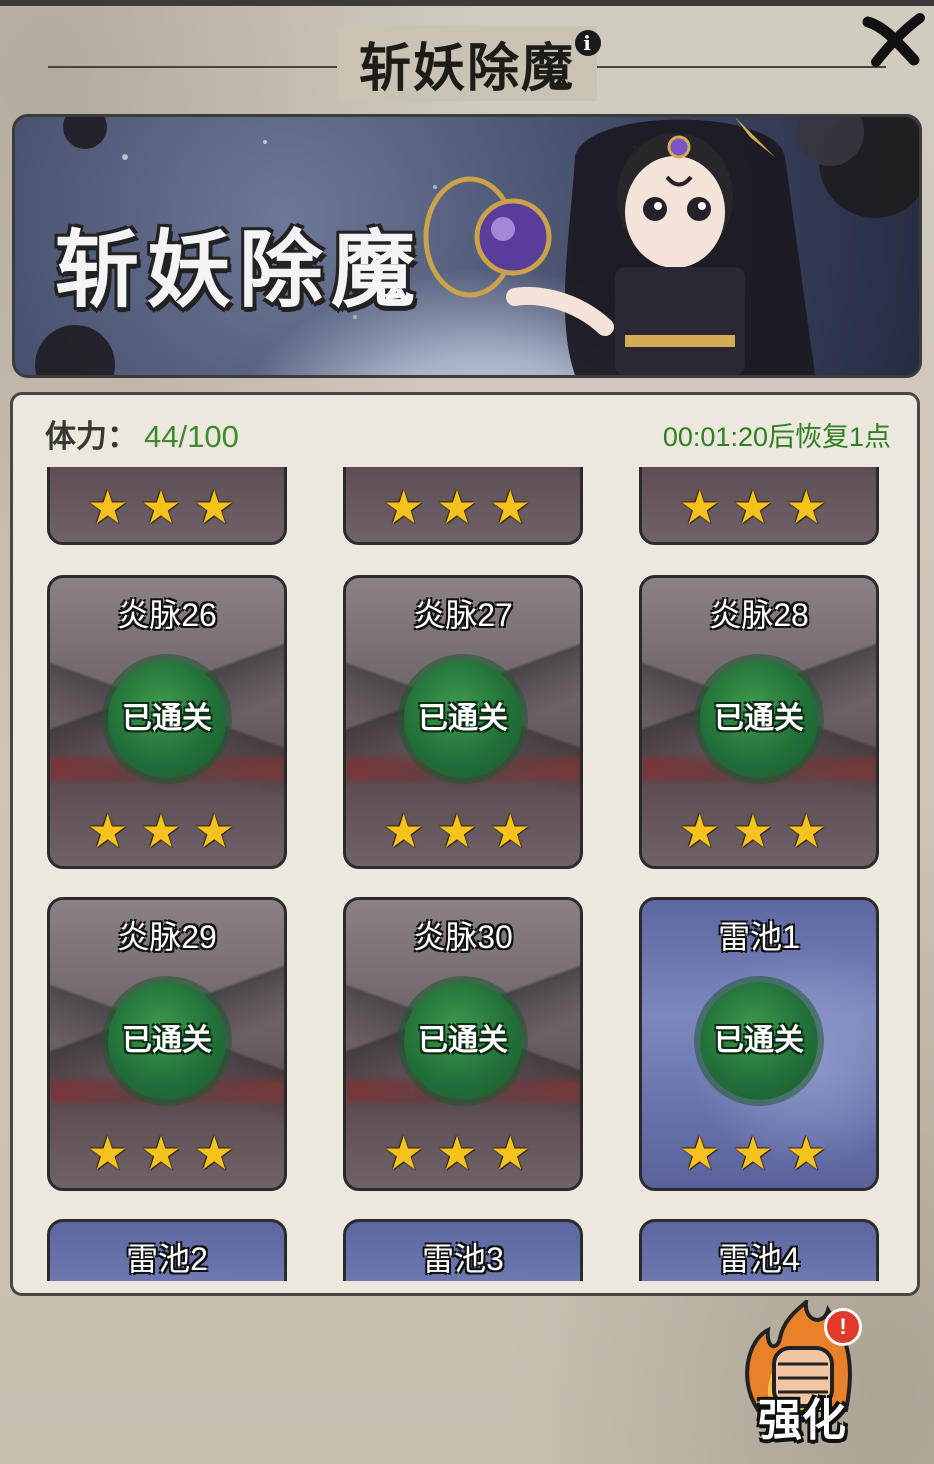 The image size is (934, 1464). I want to click on header: 斩妖除魔 i, so click(467, 63).